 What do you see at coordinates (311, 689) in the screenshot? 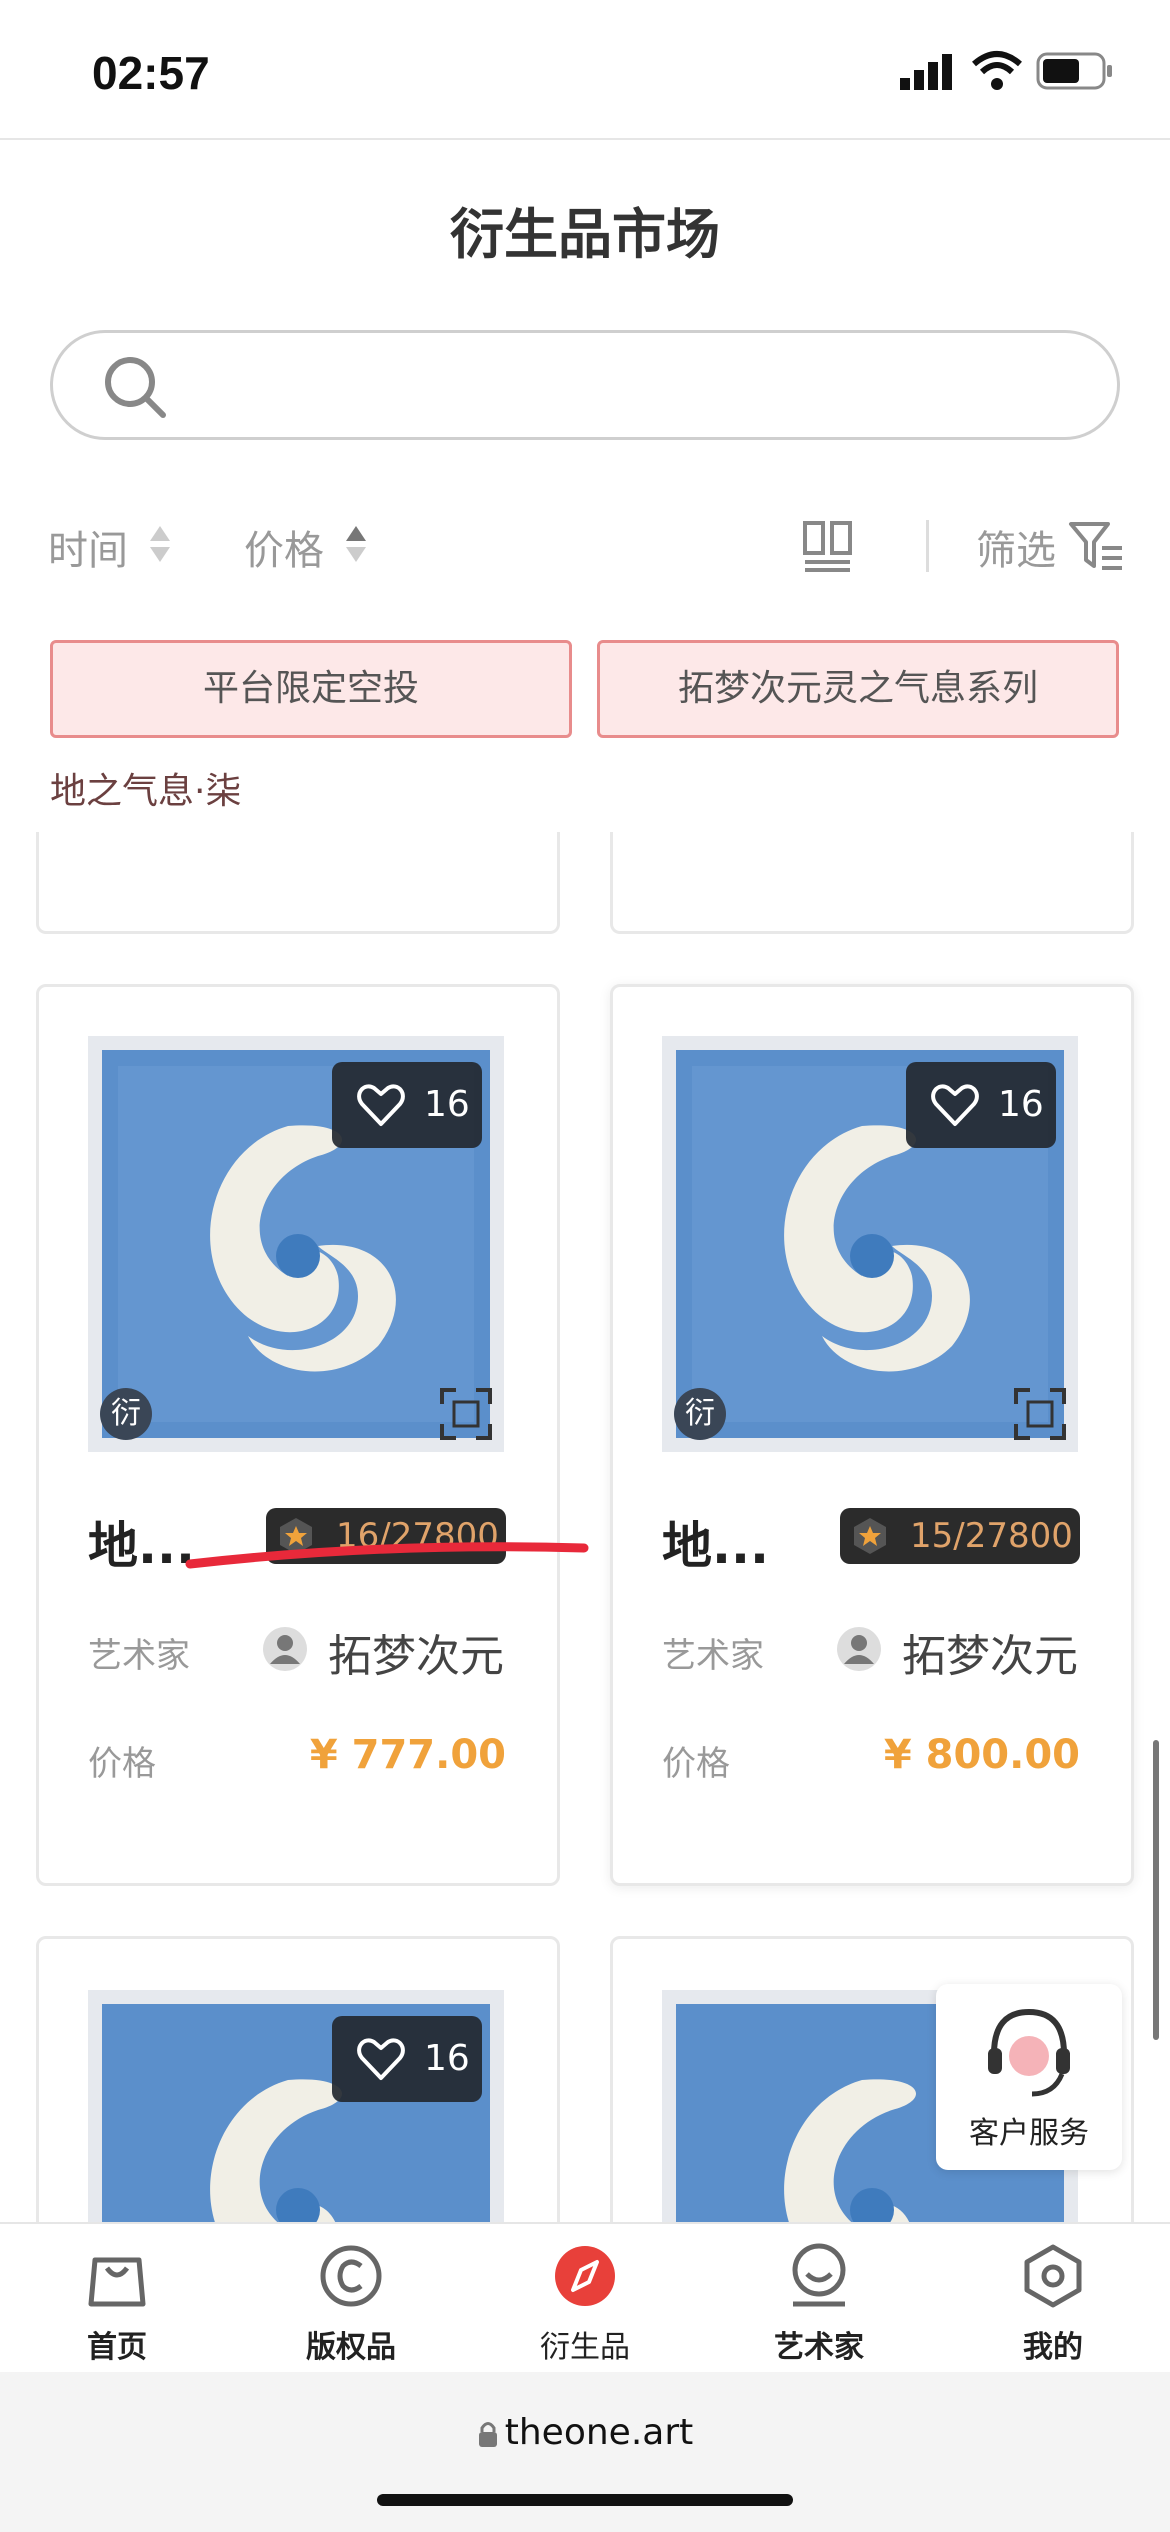
I see `tag-platform-airdrop: 平台限定空投` at bounding box center [311, 689].